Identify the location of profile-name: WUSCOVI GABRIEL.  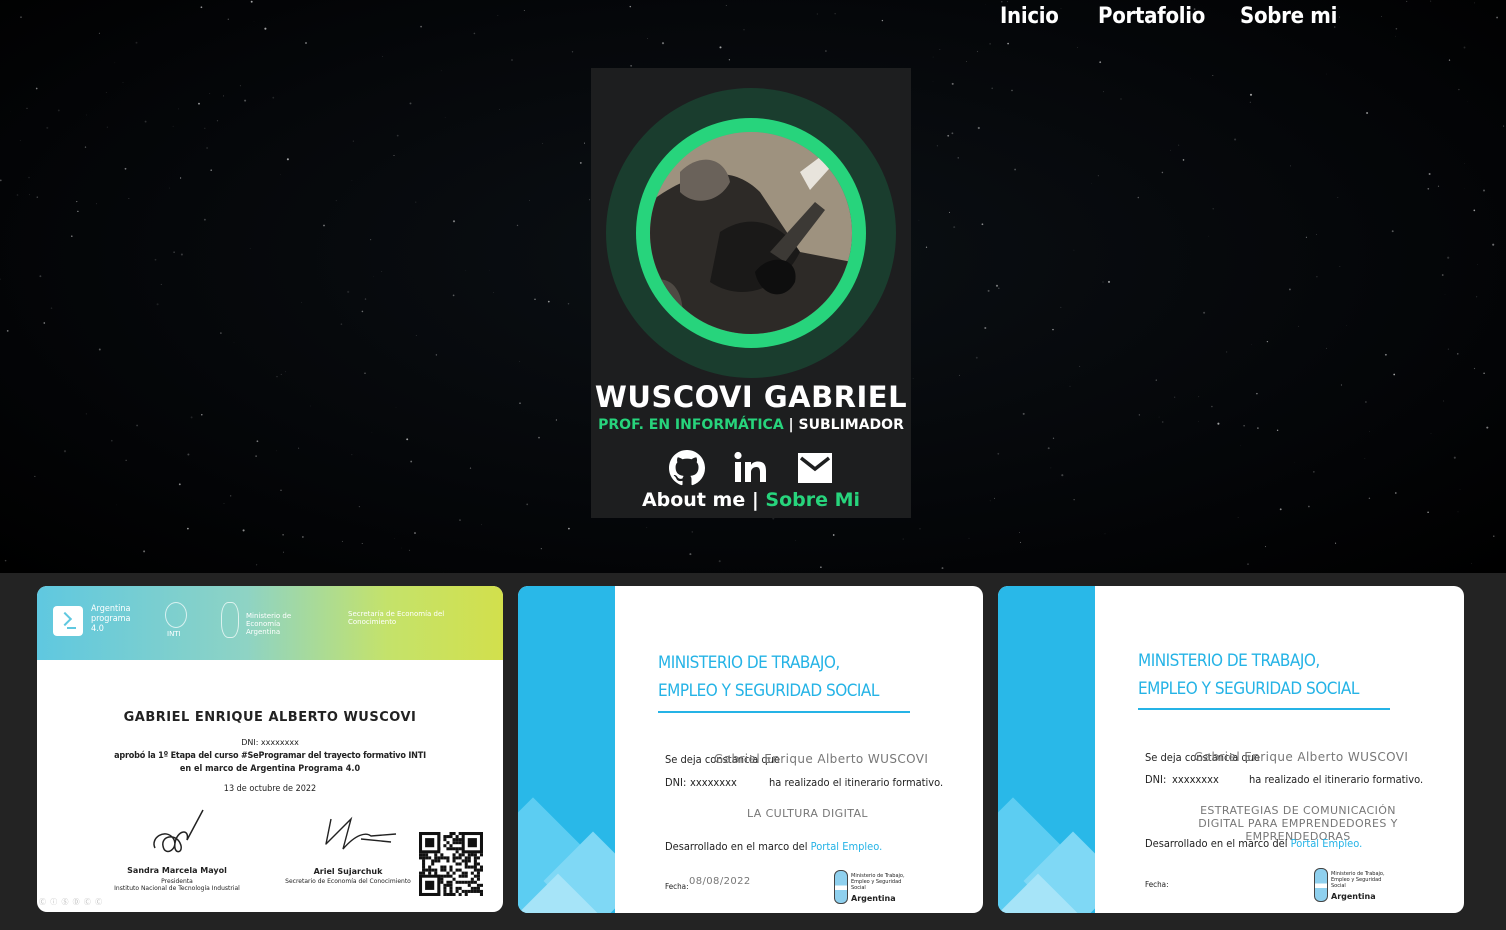
(751, 397).